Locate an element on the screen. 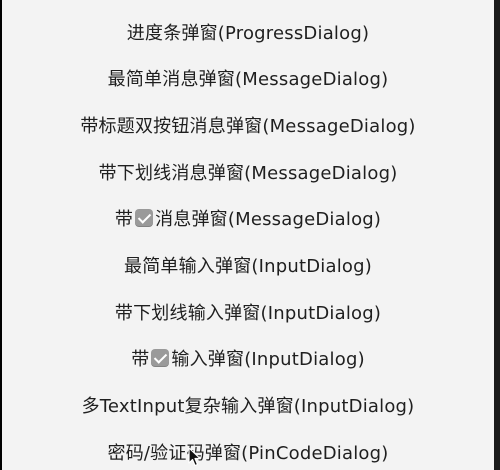 The width and height of the screenshot is (500, 470). simple-input-dialog-item: 最简单输入弹窗(InputDialog) is located at coordinates (248, 265).